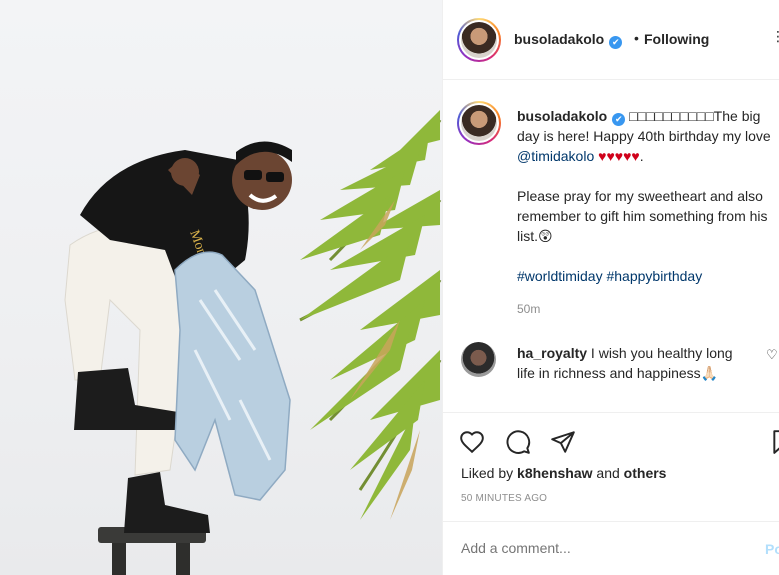  I want to click on caption-username: busoladakolo, so click(562, 116).